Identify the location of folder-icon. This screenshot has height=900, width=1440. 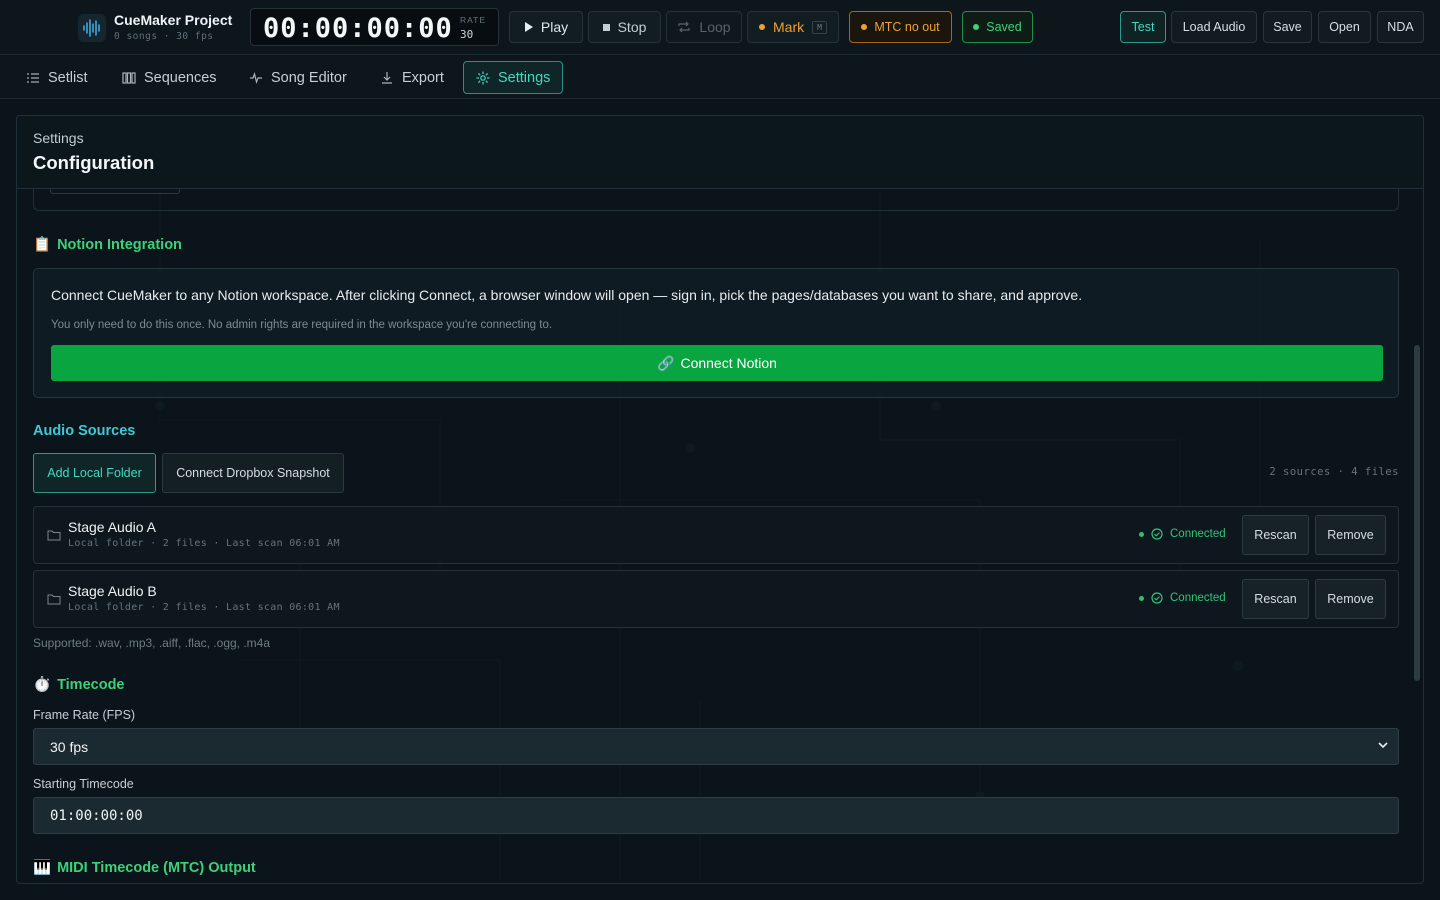
(54, 599).